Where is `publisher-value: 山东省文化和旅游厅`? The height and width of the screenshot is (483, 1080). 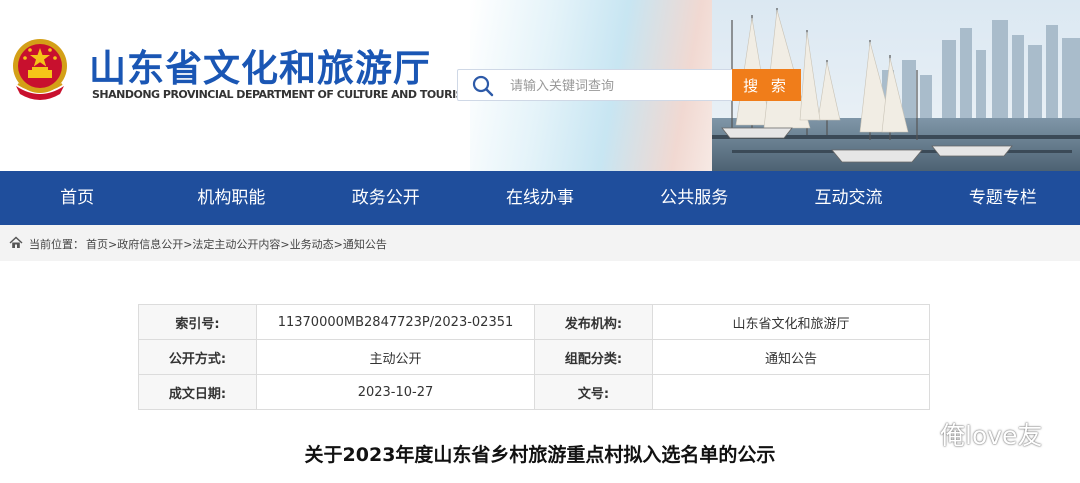
publisher-value: 山东省文化和旅游厅 is located at coordinates (791, 322).